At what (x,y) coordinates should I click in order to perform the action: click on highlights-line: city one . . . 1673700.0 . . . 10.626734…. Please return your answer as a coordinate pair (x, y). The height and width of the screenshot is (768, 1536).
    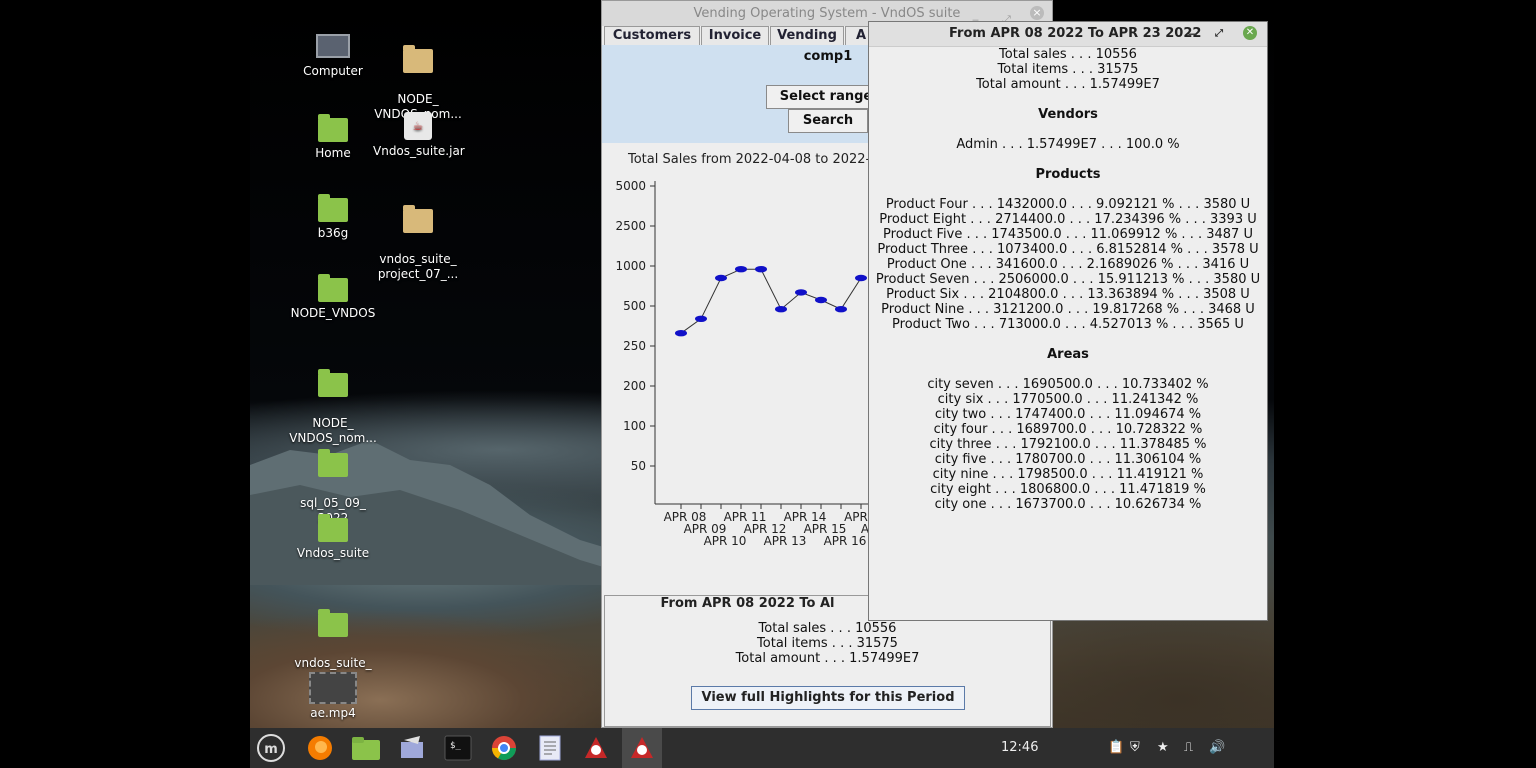
    Looking at the image, I should click on (1068, 504).